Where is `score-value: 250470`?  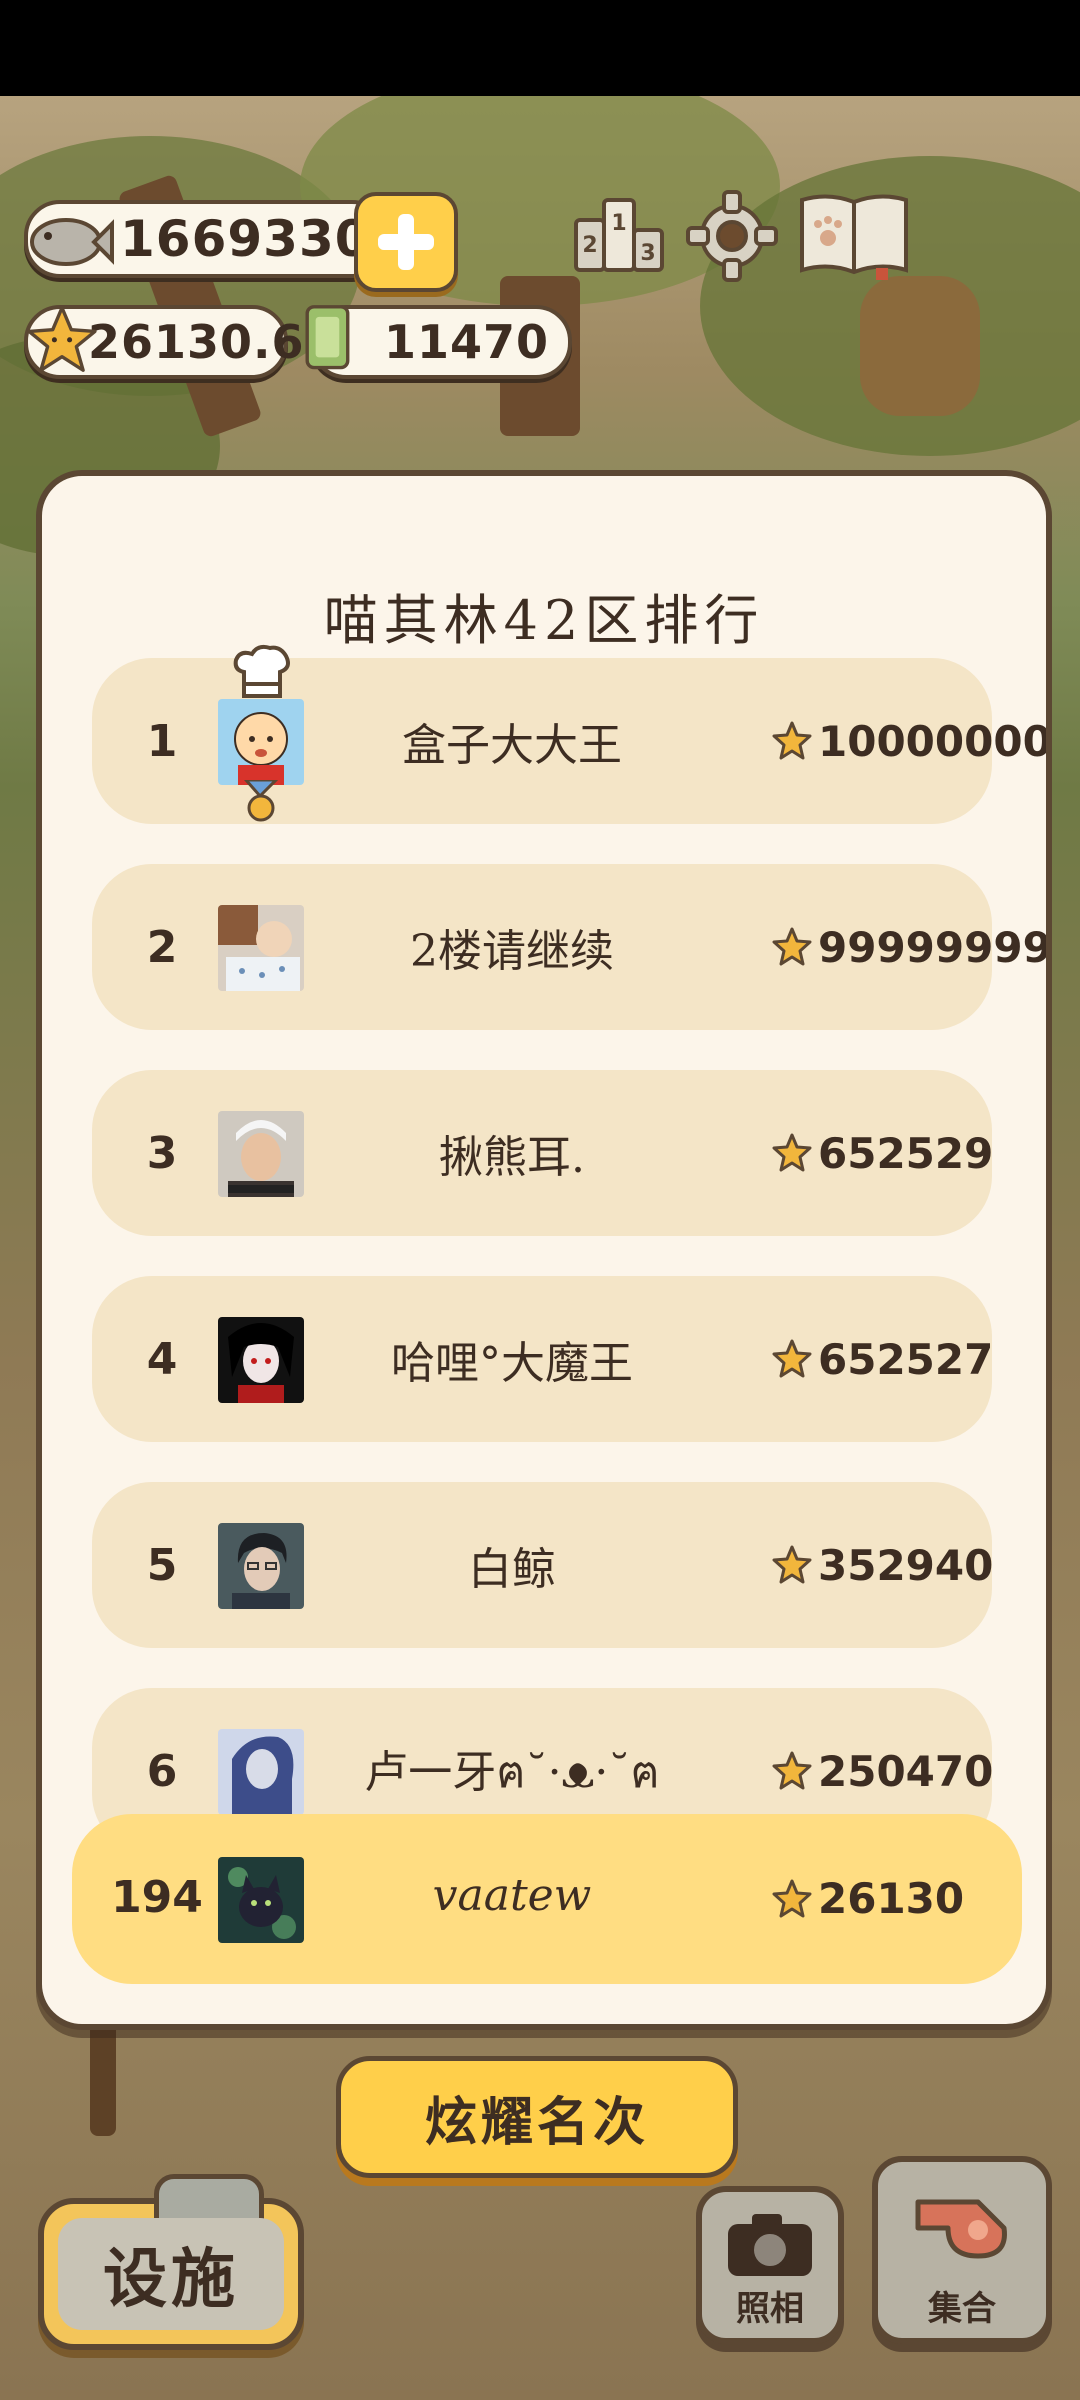
score-value: 250470 is located at coordinates (906, 1771).